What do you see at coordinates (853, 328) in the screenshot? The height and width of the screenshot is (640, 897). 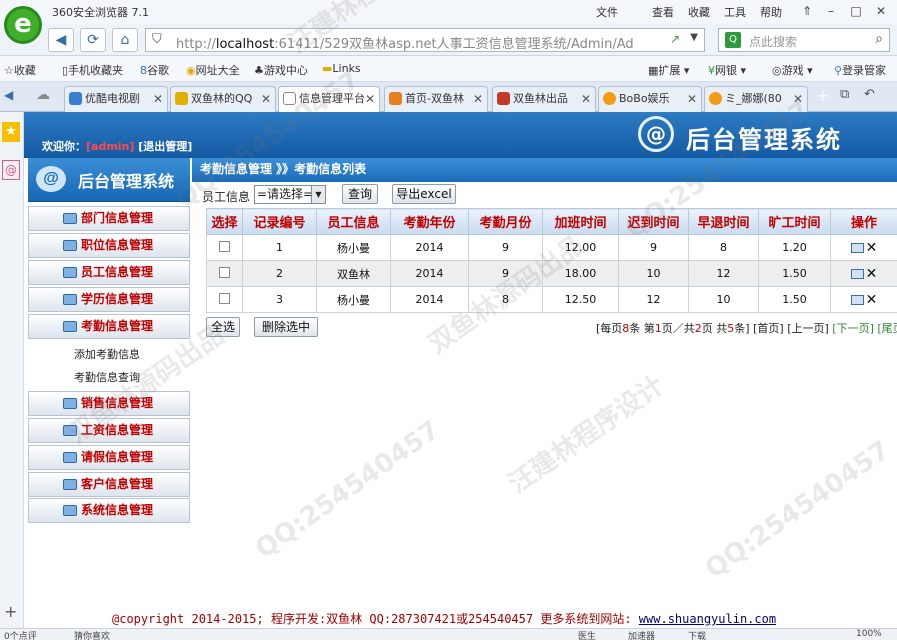 I see `pager-next-link: [下一页]` at bounding box center [853, 328].